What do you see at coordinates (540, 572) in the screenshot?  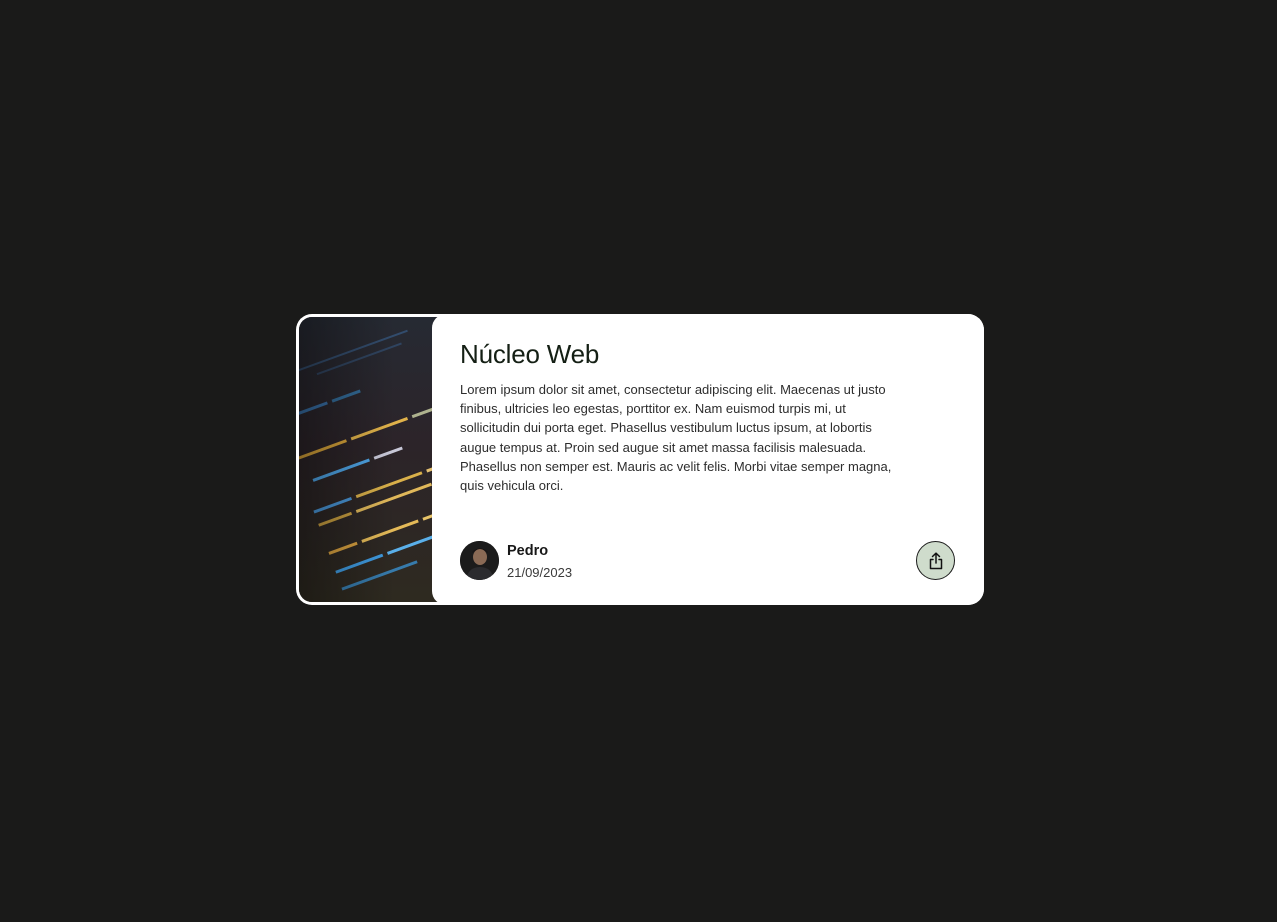 I see `post-date: 21/09/2023` at bounding box center [540, 572].